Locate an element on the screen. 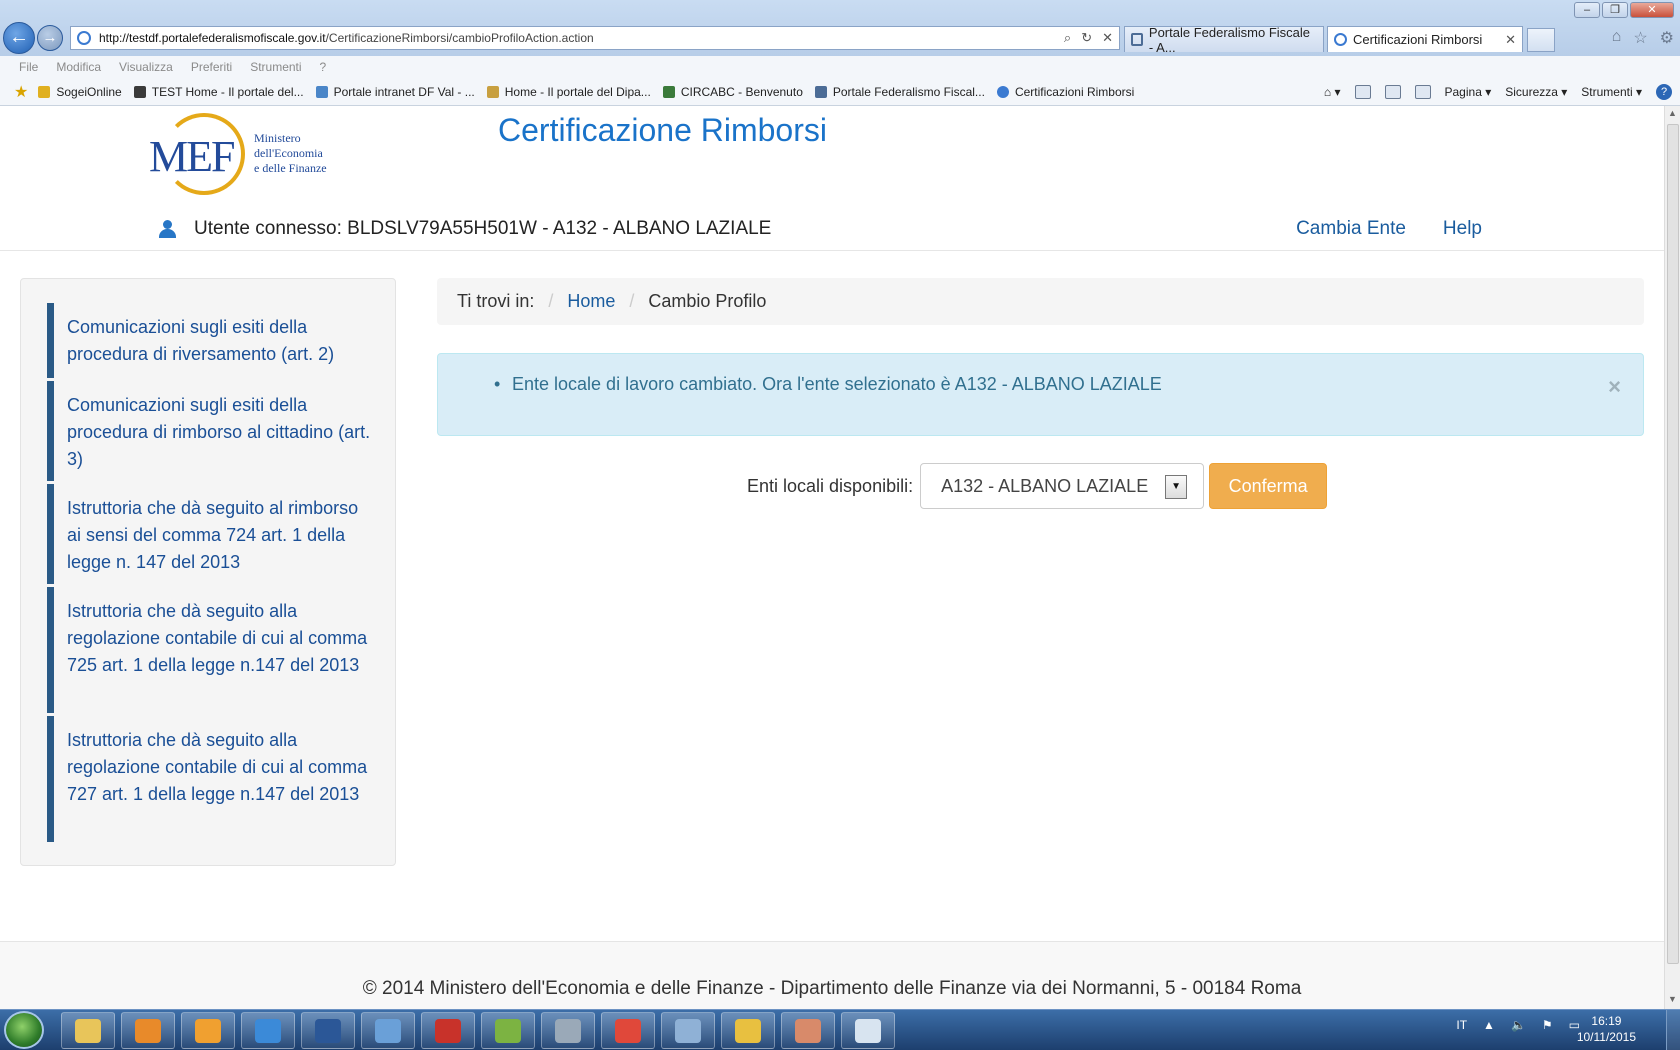  breadcrumb-home: Home is located at coordinates (591, 301).